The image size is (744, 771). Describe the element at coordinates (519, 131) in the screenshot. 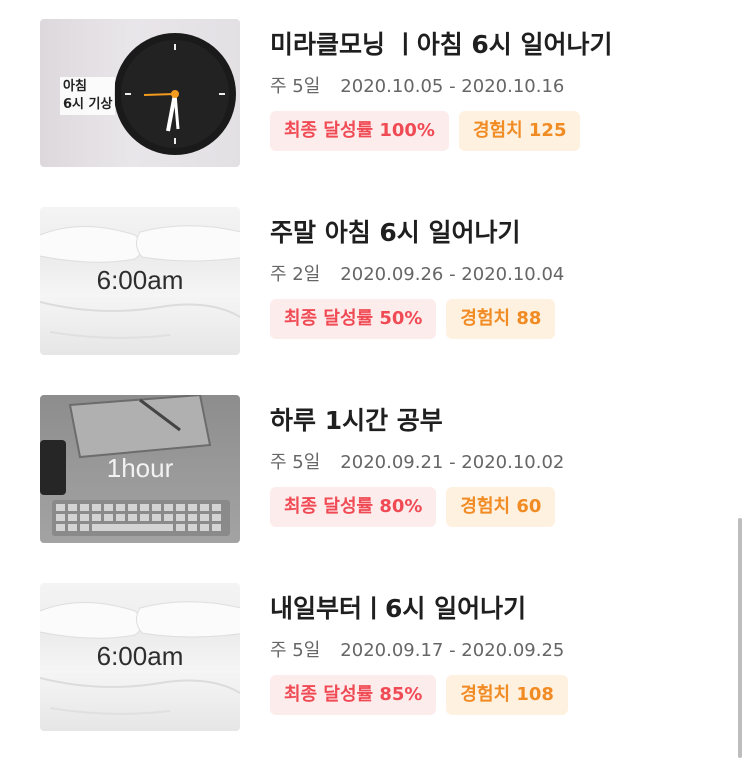

I see `xp-badge: 경험치 125` at that location.